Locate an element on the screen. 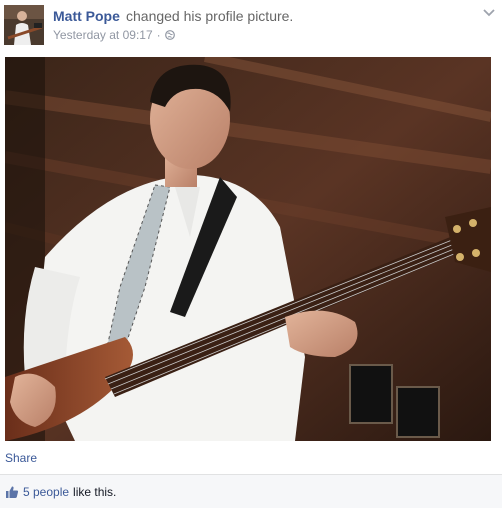  likers-link: 5 people is located at coordinates (46, 492).